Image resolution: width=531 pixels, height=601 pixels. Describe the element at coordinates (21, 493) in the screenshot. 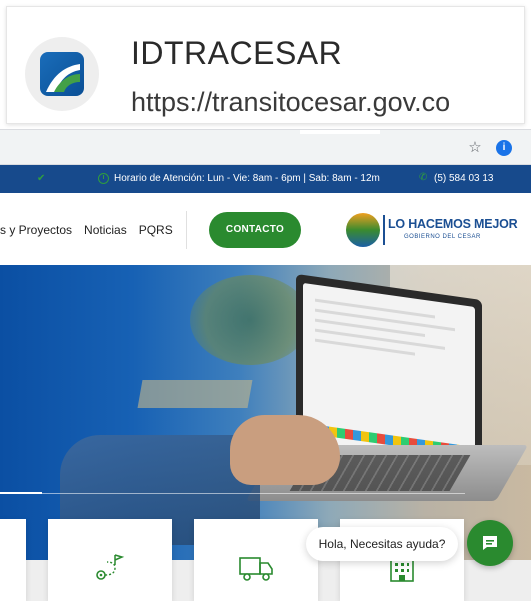

I see `slider-progress-active` at that location.